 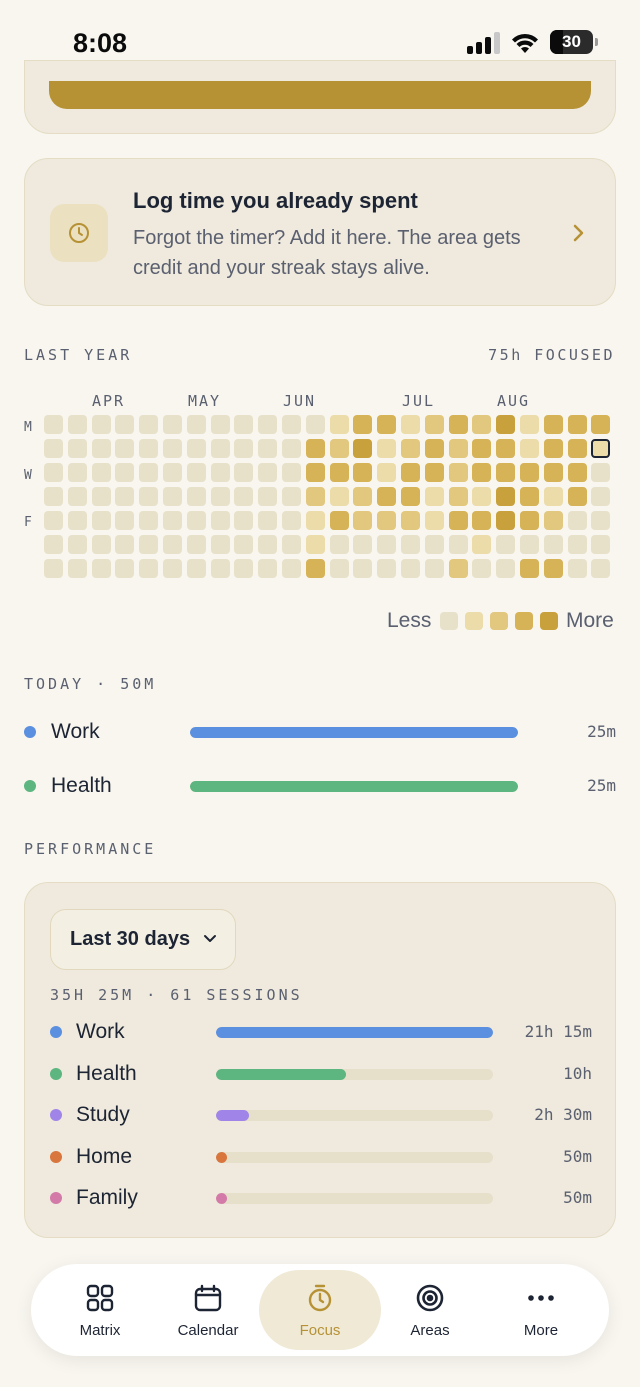 What do you see at coordinates (104, 1156) in the screenshot?
I see `category-label: Home` at bounding box center [104, 1156].